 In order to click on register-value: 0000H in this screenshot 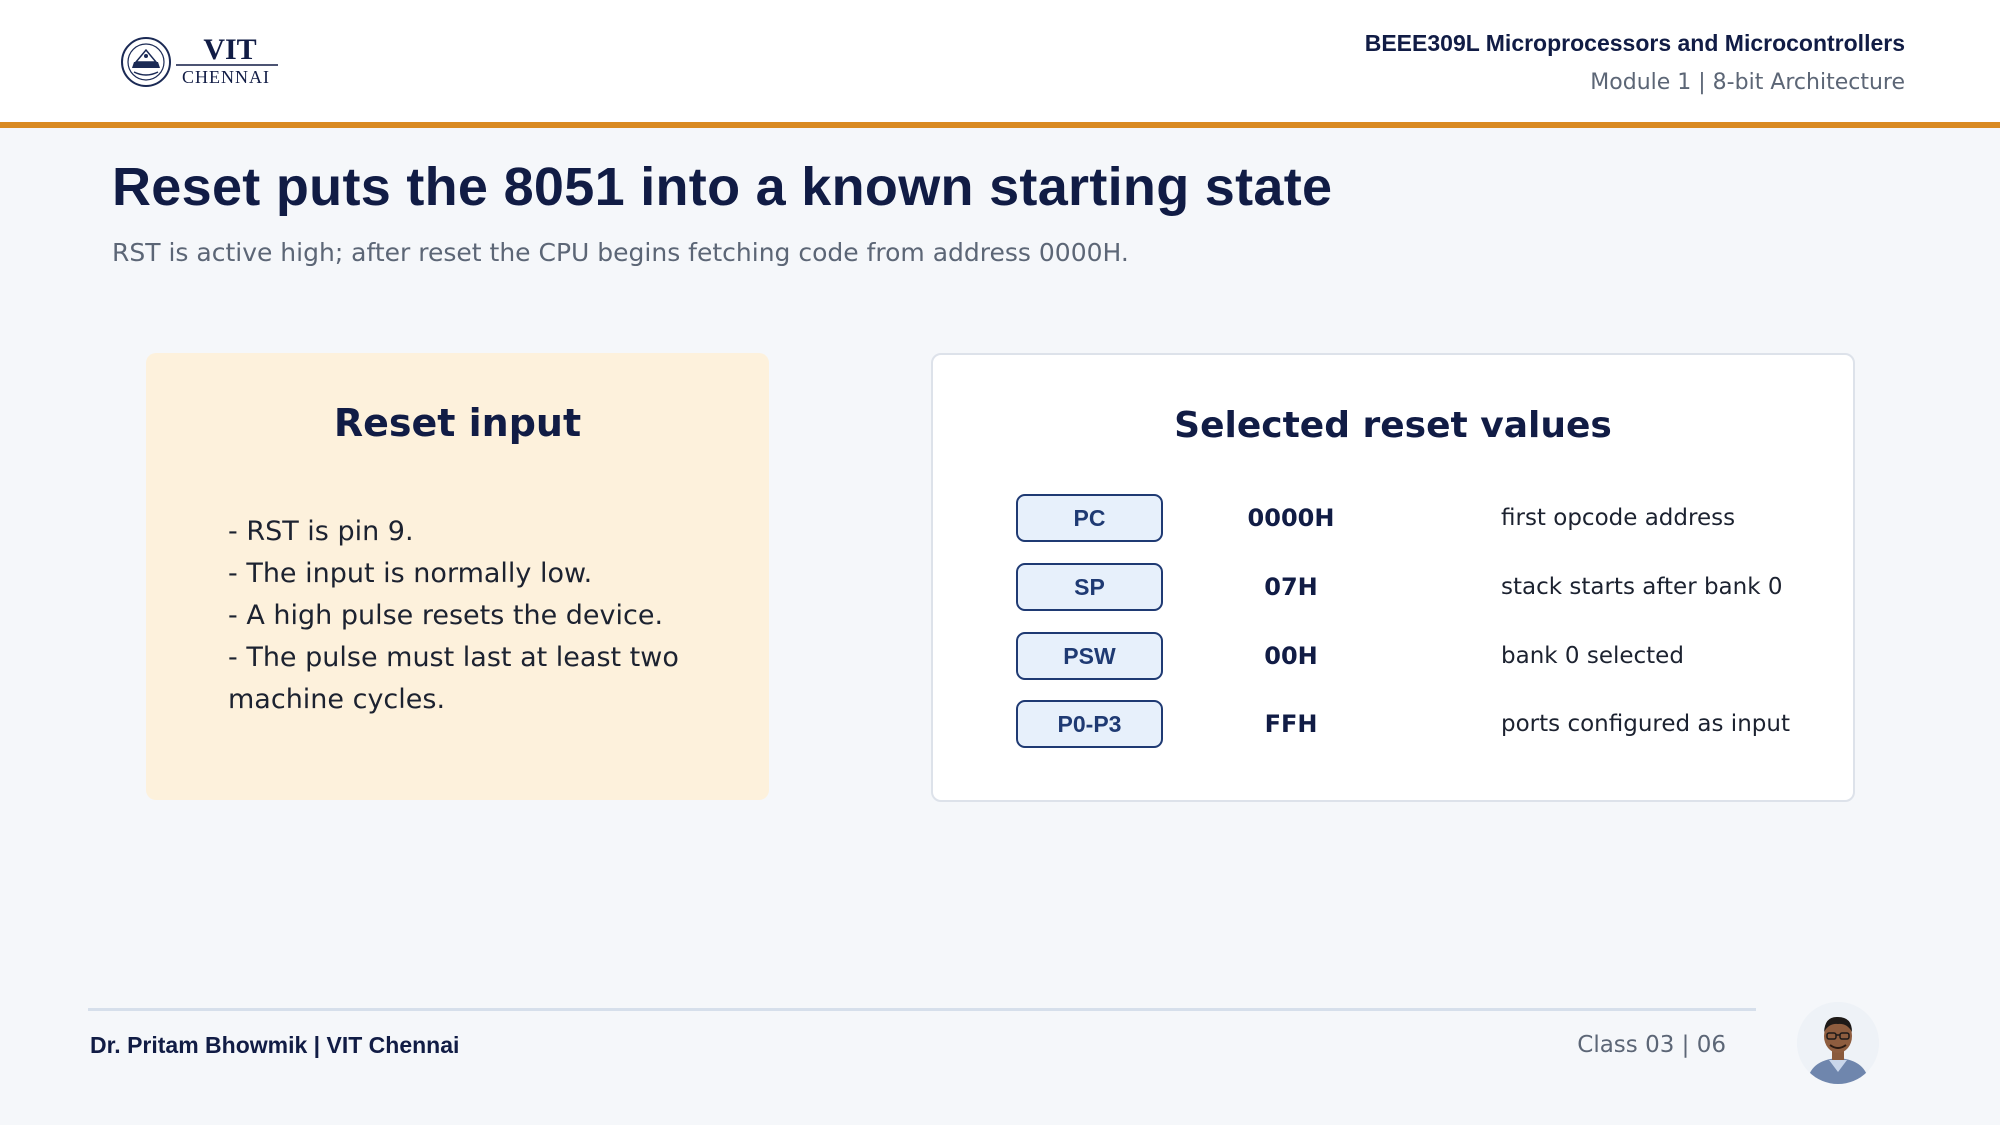, I will do `click(1291, 518)`.